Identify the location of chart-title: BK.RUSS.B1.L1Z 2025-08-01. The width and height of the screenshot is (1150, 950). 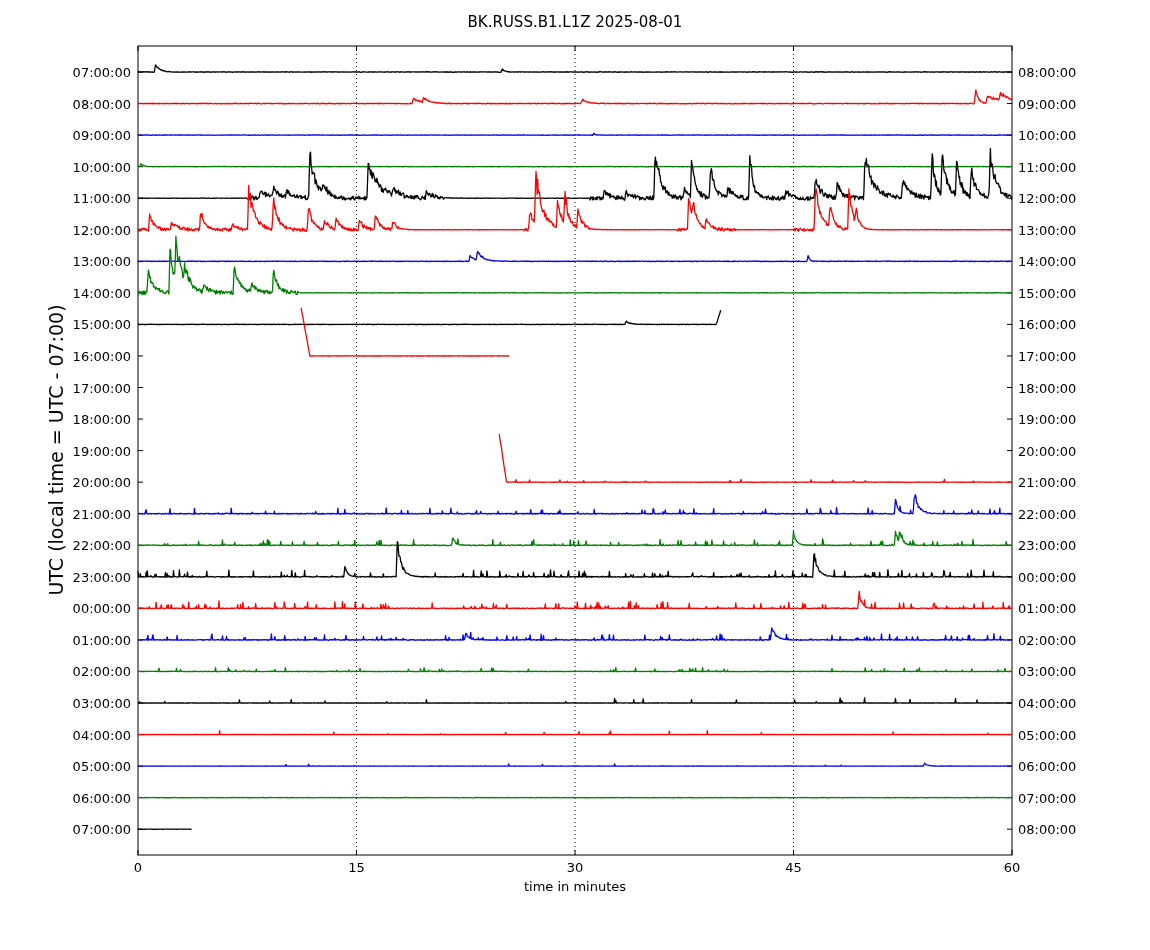
(575, 22).